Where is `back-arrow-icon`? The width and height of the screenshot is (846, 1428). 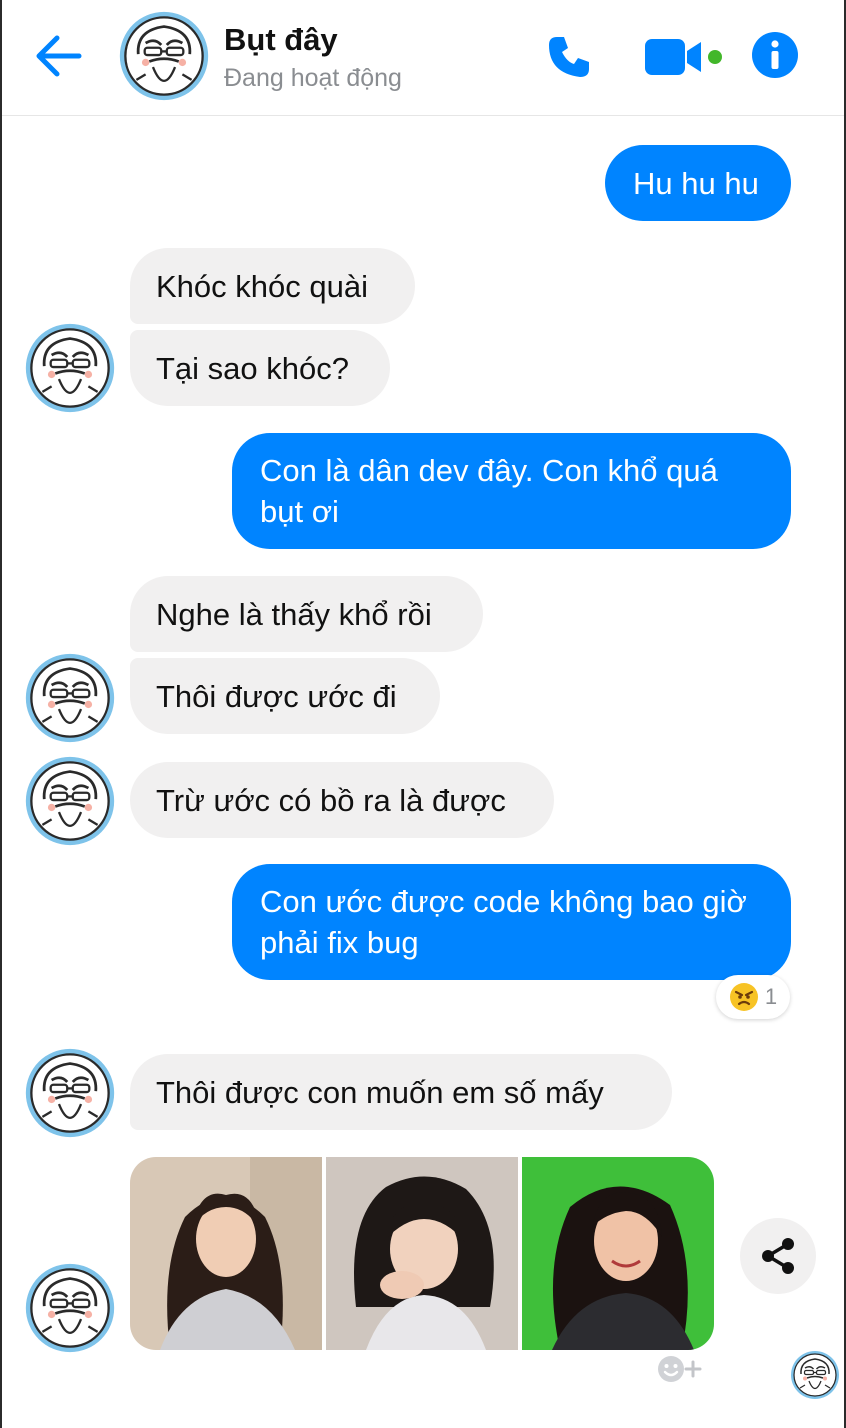 back-arrow-icon is located at coordinates (59, 56).